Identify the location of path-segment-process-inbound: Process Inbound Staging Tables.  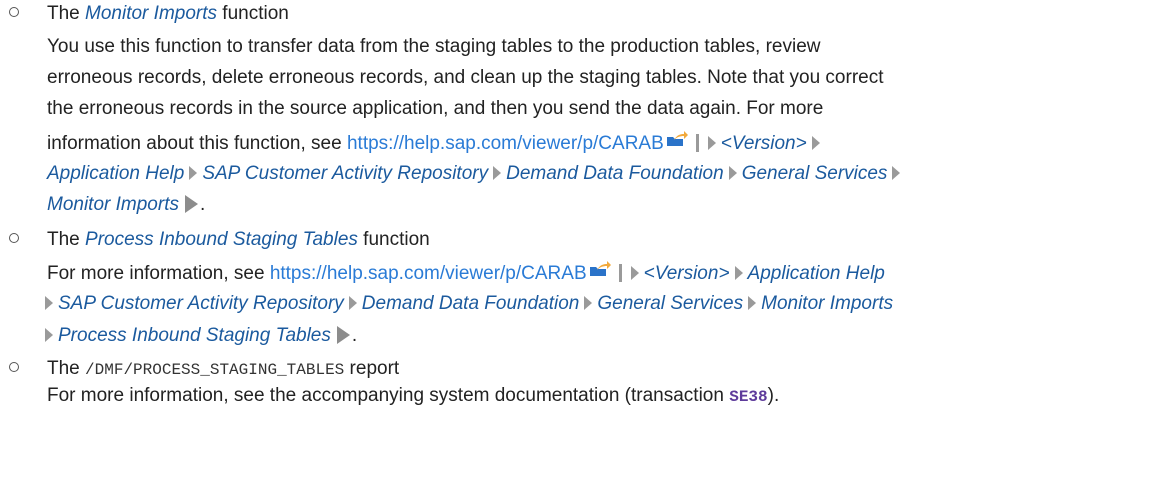
(194, 335).